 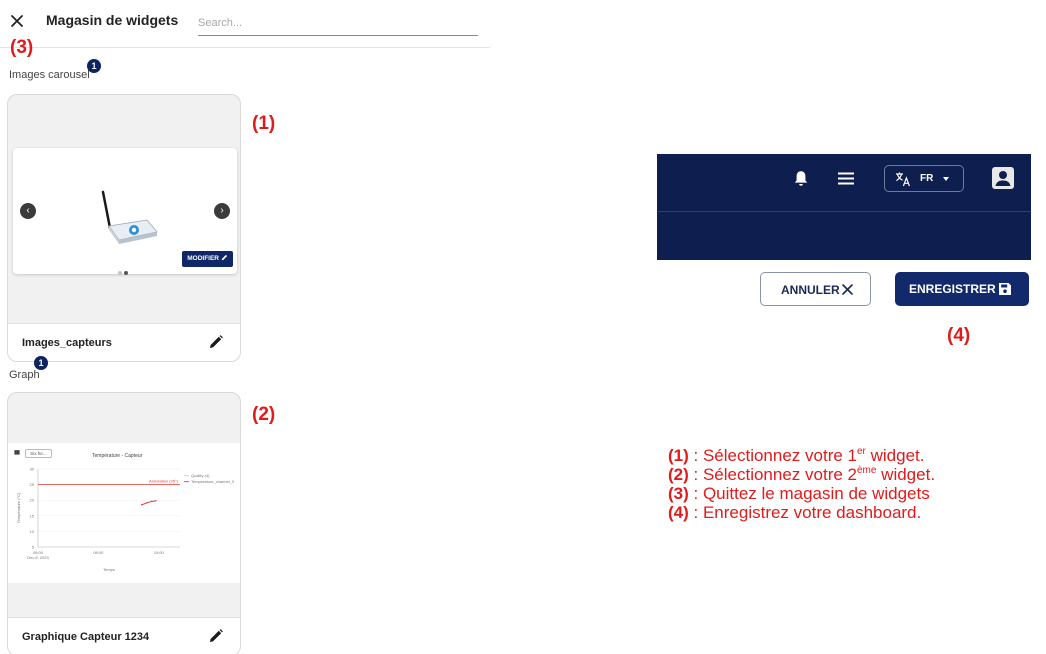 What do you see at coordinates (128, 268) in the screenshot?
I see `carousel-dots` at bounding box center [128, 268].